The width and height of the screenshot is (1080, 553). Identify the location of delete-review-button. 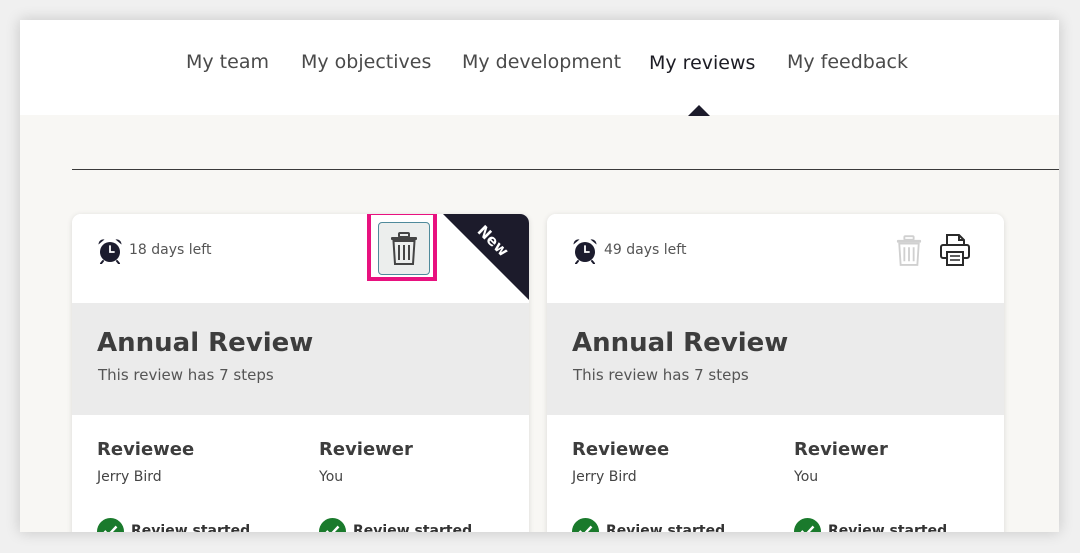
(404, 248).